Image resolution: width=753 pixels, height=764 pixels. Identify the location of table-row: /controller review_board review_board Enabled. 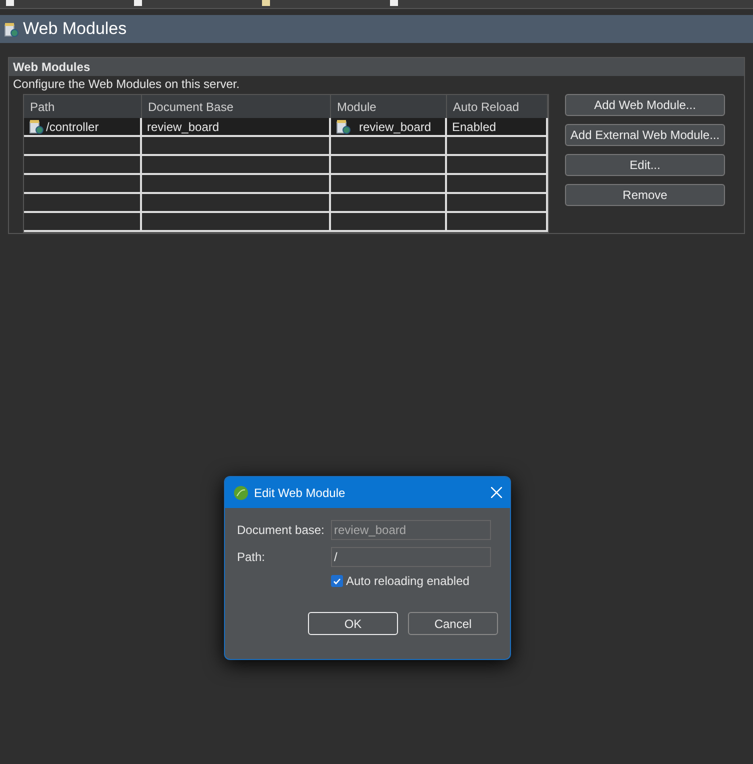
(286, 127).